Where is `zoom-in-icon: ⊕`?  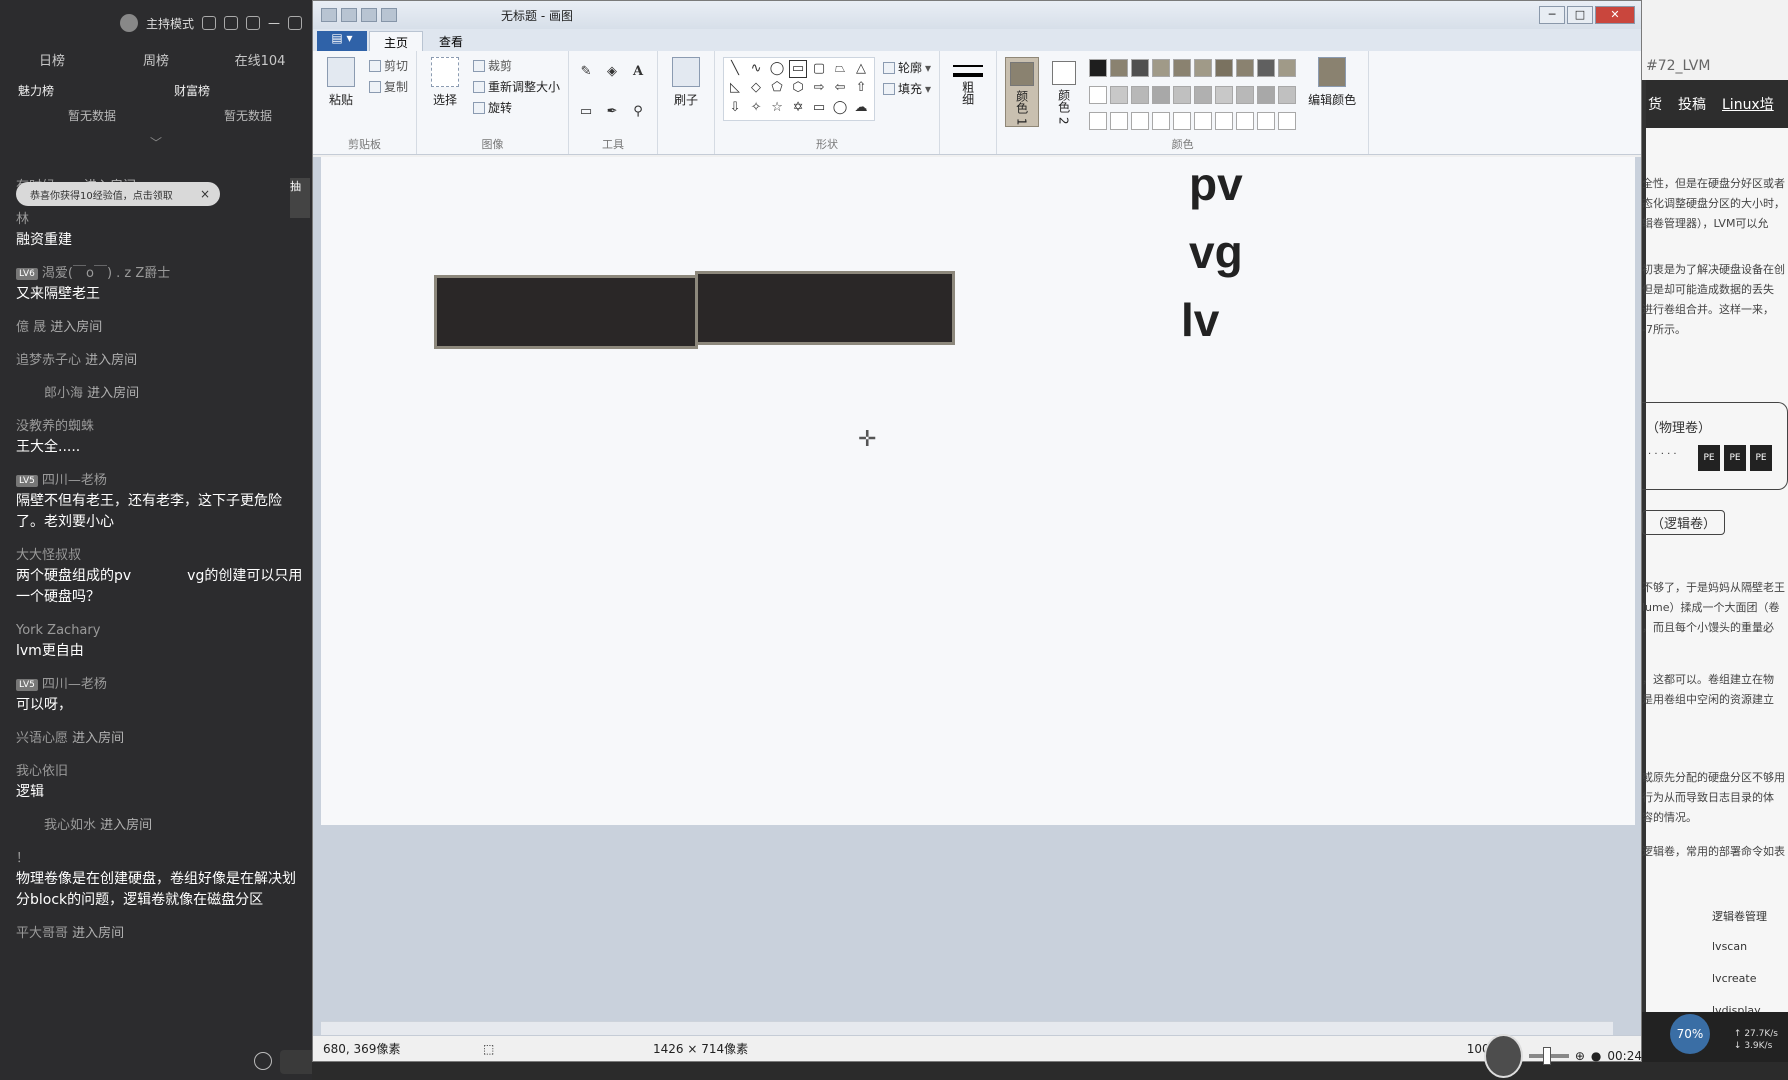
zoom-in-icon: ⊕ is located at coordinates (1580, 1056).